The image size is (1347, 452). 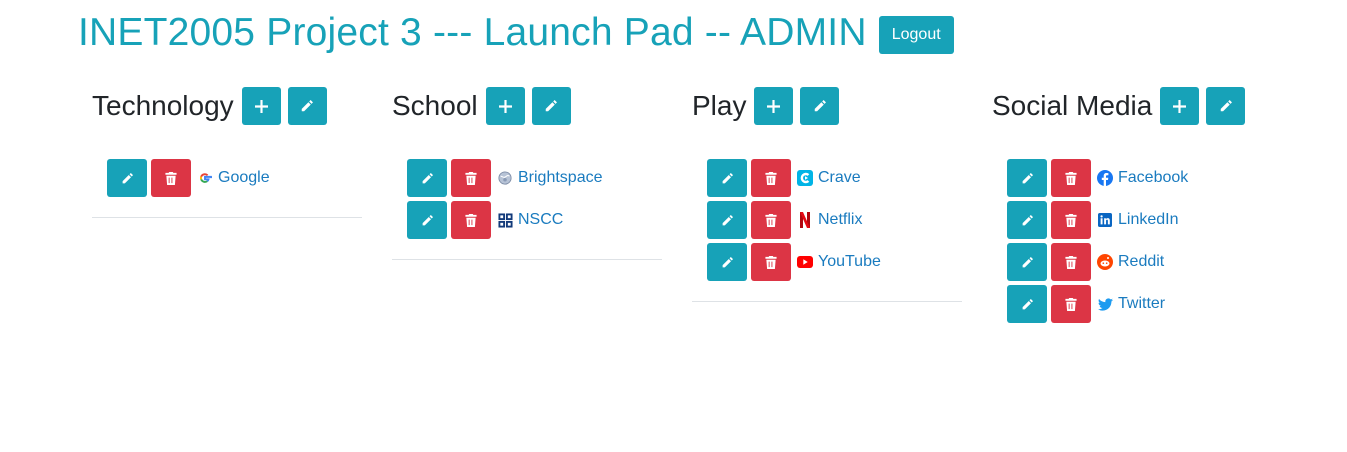 What do you see at coordinates (540, 220) in the screenshot?
I see `link-text: NSCC` at bounding box center [540, 220].